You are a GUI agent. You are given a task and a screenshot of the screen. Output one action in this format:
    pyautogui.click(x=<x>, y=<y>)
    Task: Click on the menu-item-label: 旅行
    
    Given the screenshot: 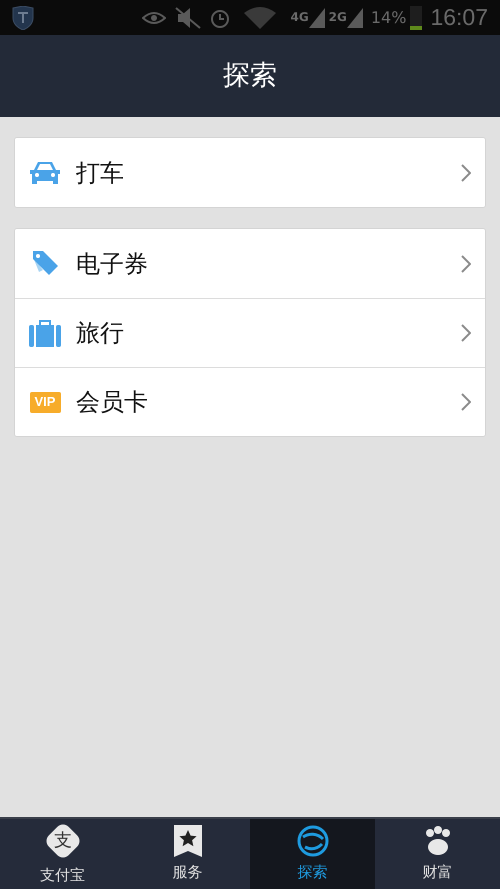 What is the action you would take?
    pyautogui.click(x=100, y=333)
    